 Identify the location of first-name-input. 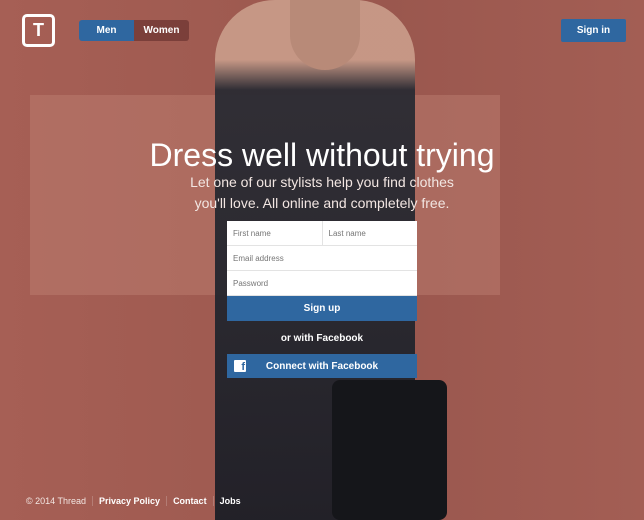
(274, 233).